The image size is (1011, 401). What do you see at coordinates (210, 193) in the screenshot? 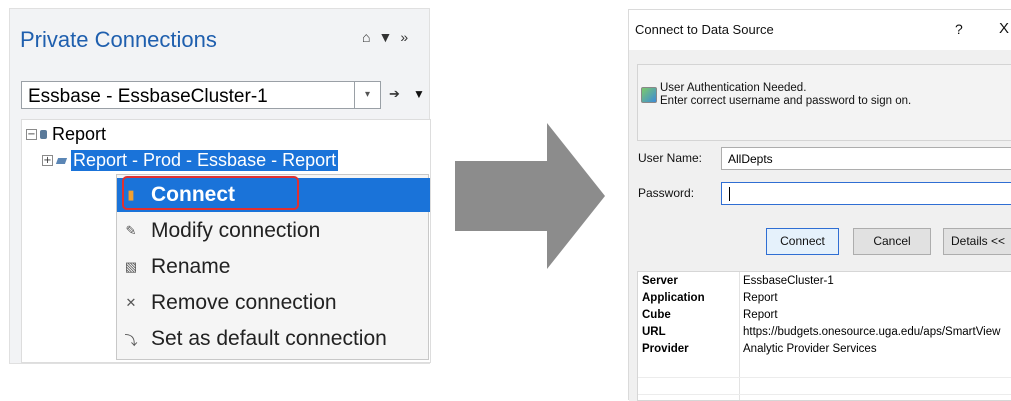
I see `connect-highlight-box` at bounding box center [210, 193].